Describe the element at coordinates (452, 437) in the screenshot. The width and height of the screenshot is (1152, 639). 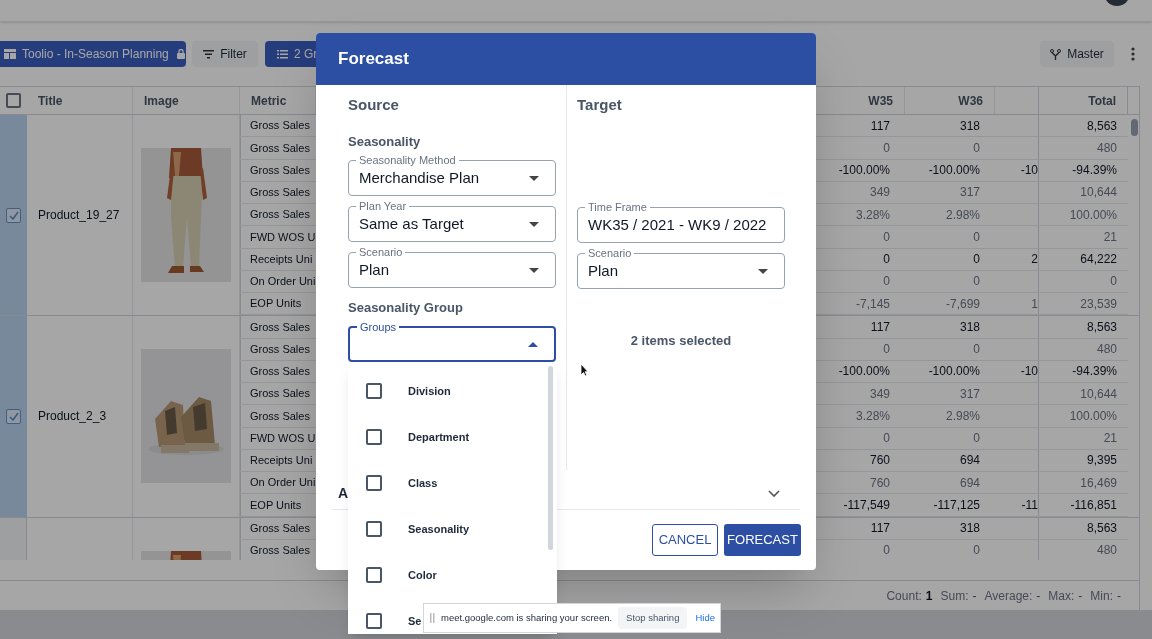
I see `menu-option: Department` at that location.